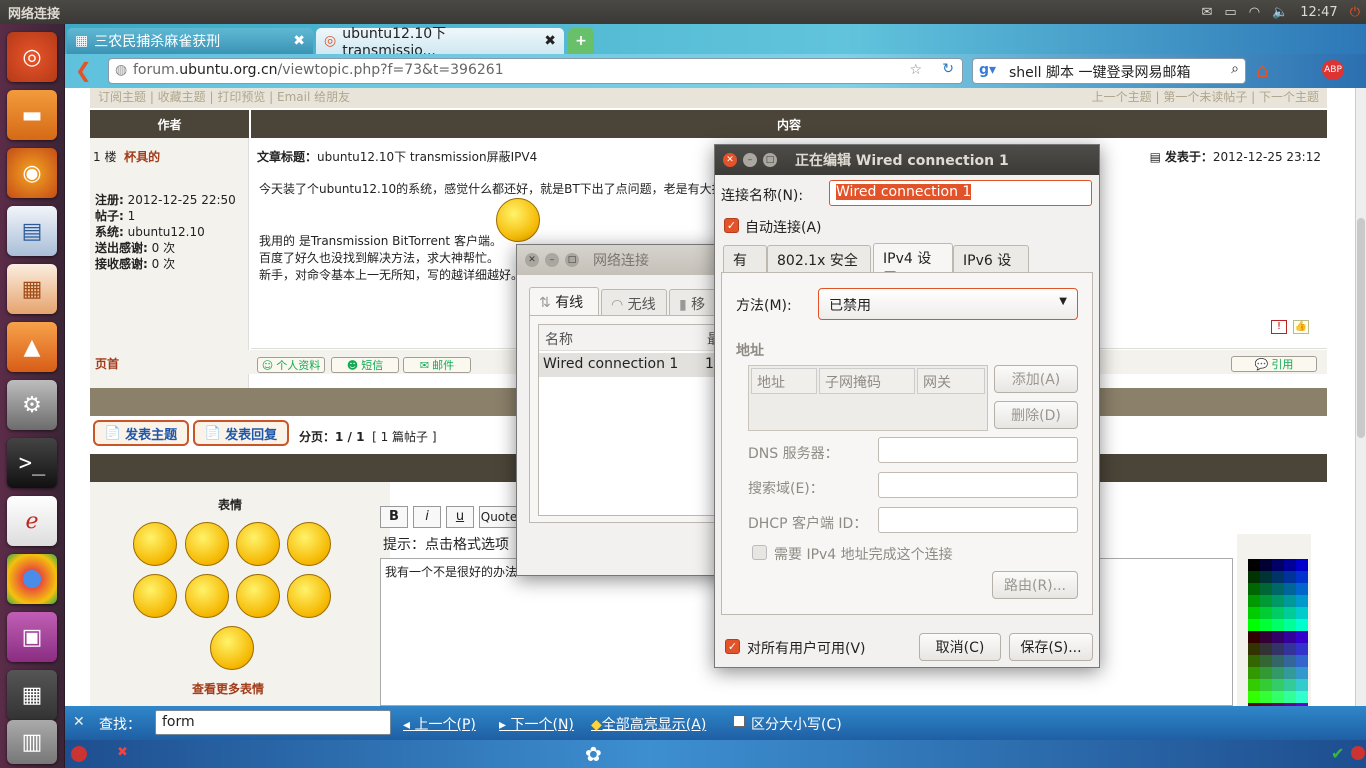  Describe the element at coordinates (1207, 12) in the screenshot. I see `mail-icon: ✉` at that location.